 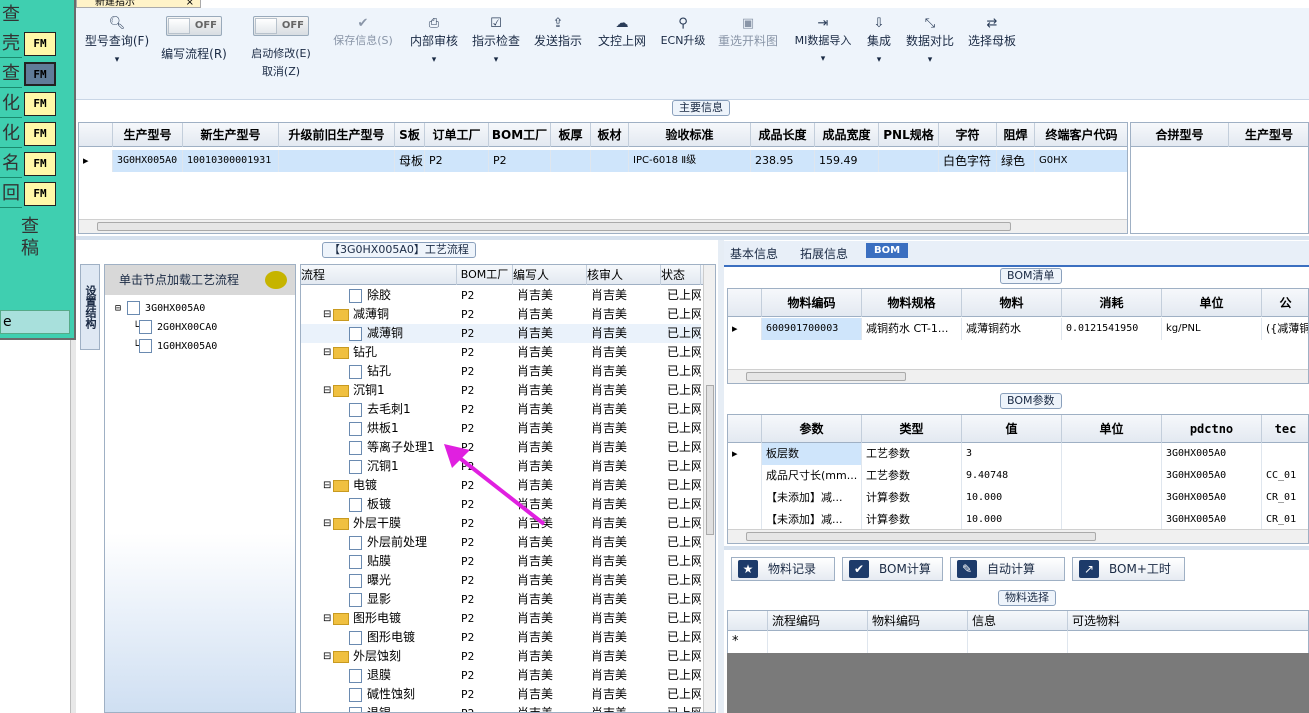 What do you see at coordinates (968, 161) in the screenshot?
I see `table-cell: 白色字符` at bounding box center [968, 161].